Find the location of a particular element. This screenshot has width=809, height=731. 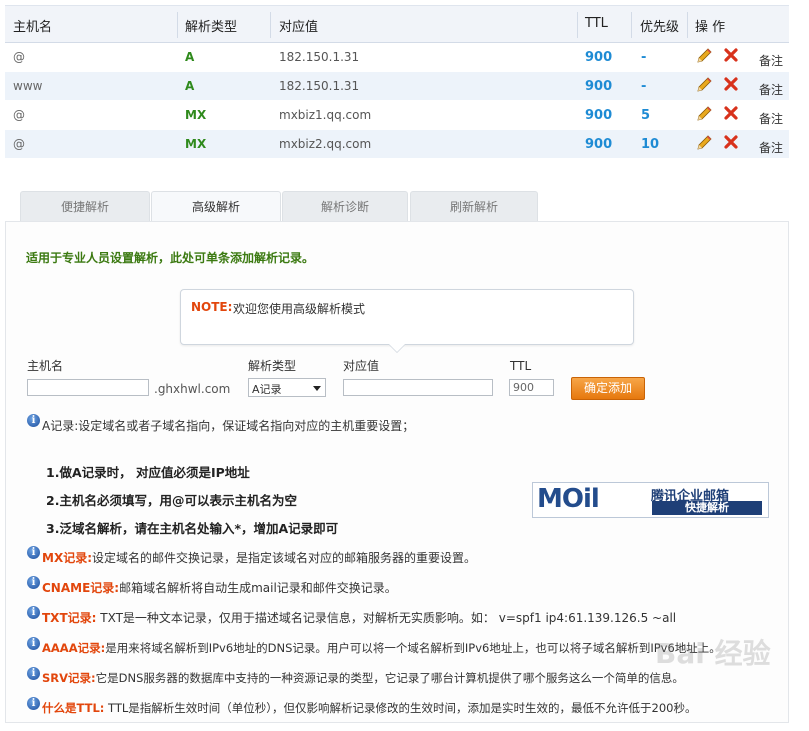

mx-record-label: MX记录: is located at coordinates (67, 558).